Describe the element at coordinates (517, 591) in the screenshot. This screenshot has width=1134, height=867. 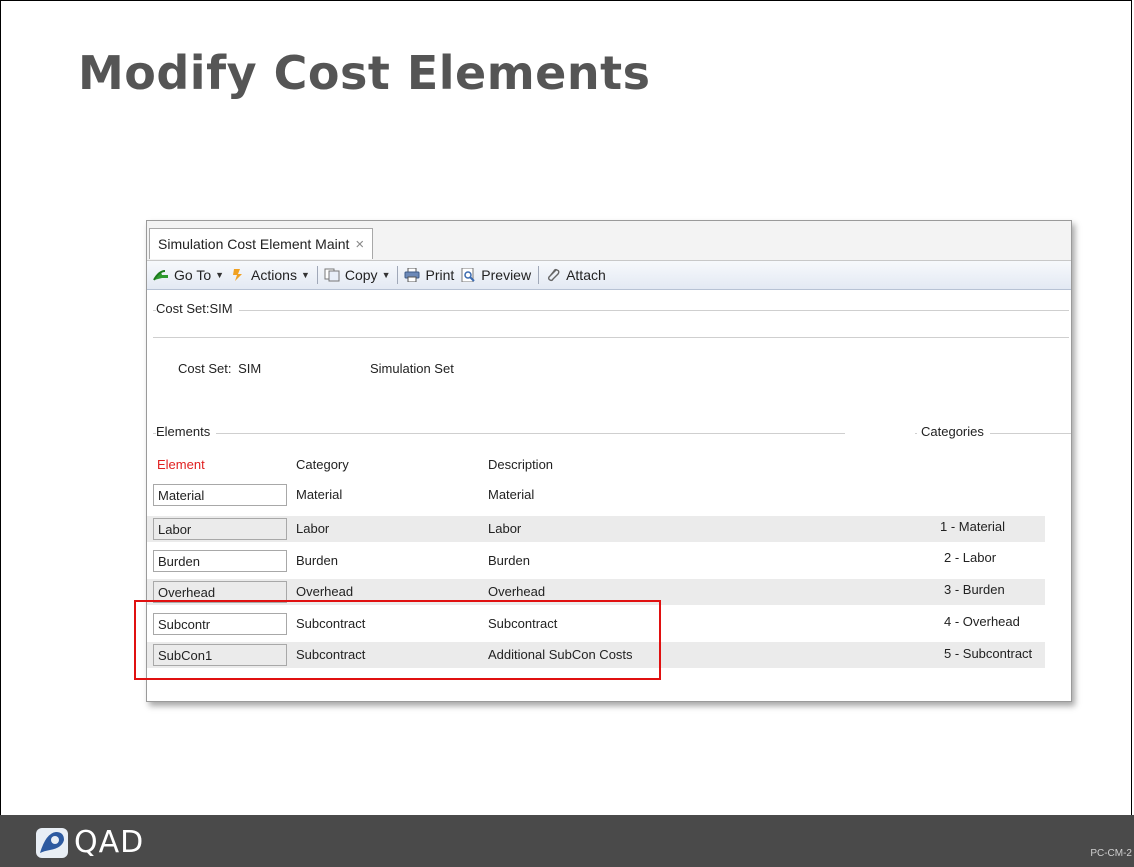
I see `description-cell: Overhead` at that location.